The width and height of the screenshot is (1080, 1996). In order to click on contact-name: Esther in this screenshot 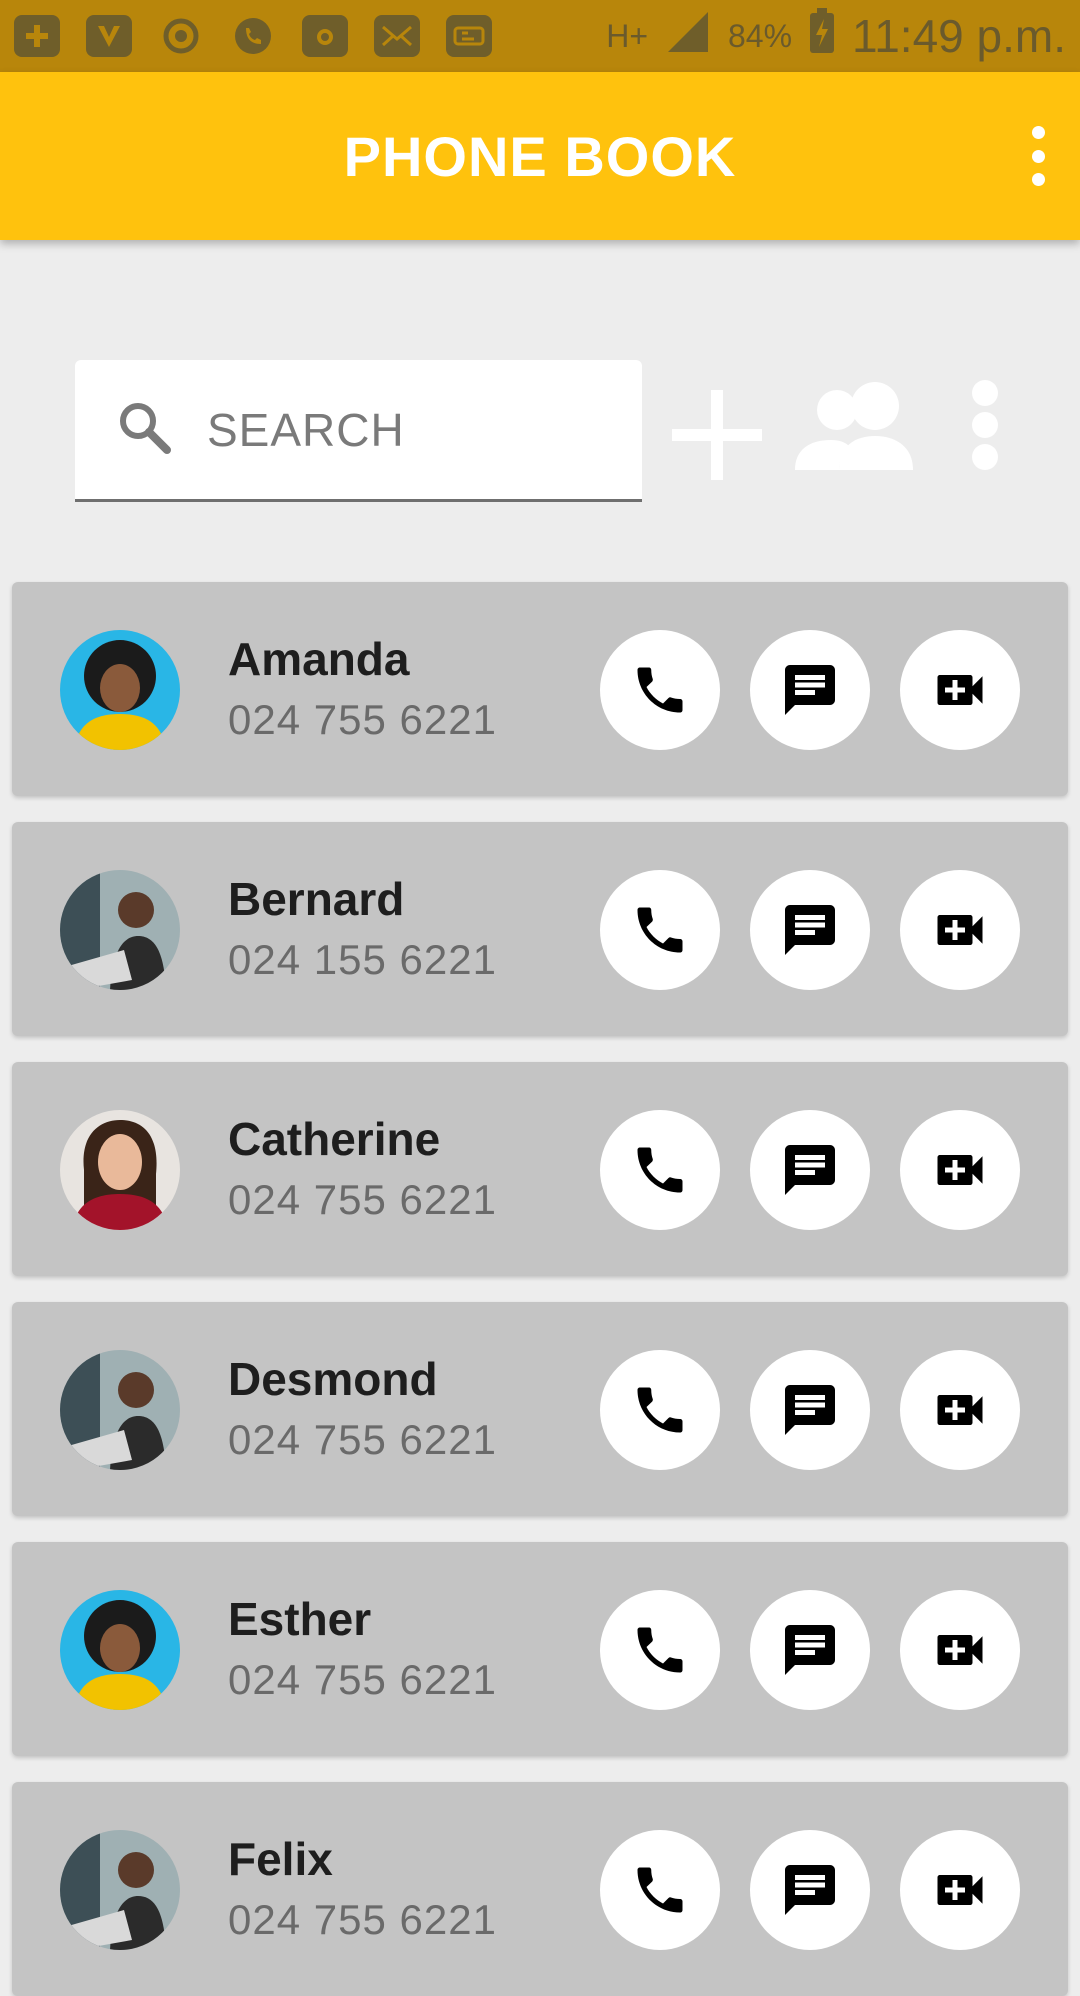, I will do `click(300, 1619)`.